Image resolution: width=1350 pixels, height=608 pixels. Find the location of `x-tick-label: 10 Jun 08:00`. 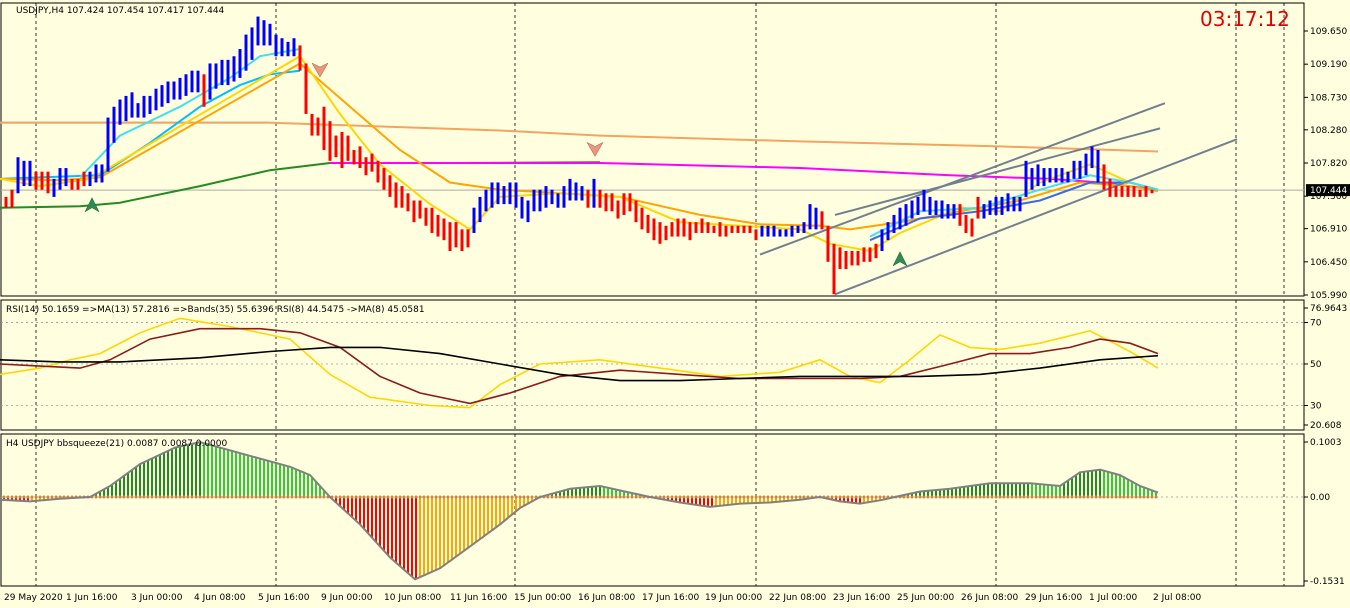

x-tick-label: 10 Jun 08:00 is located at coordinates (412, 598).